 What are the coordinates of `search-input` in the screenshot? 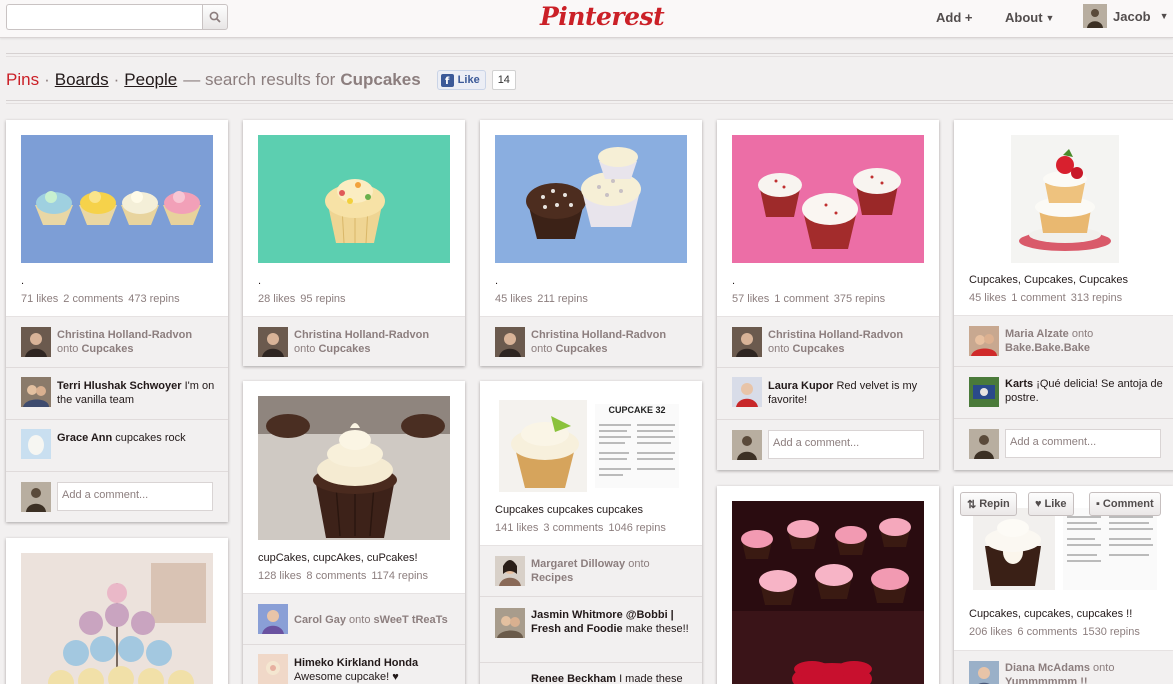 It's located at (104, 17).